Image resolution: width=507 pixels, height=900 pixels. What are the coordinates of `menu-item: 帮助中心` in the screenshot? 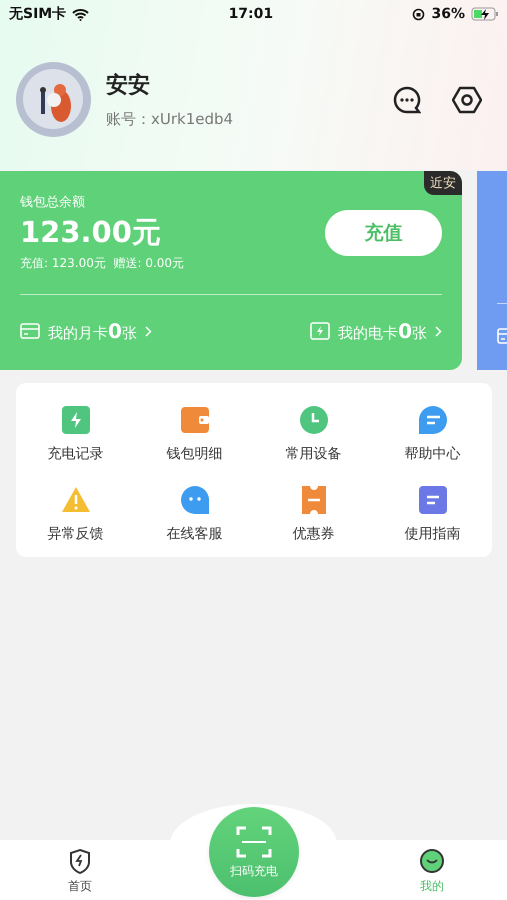 It's located at (432, 434).